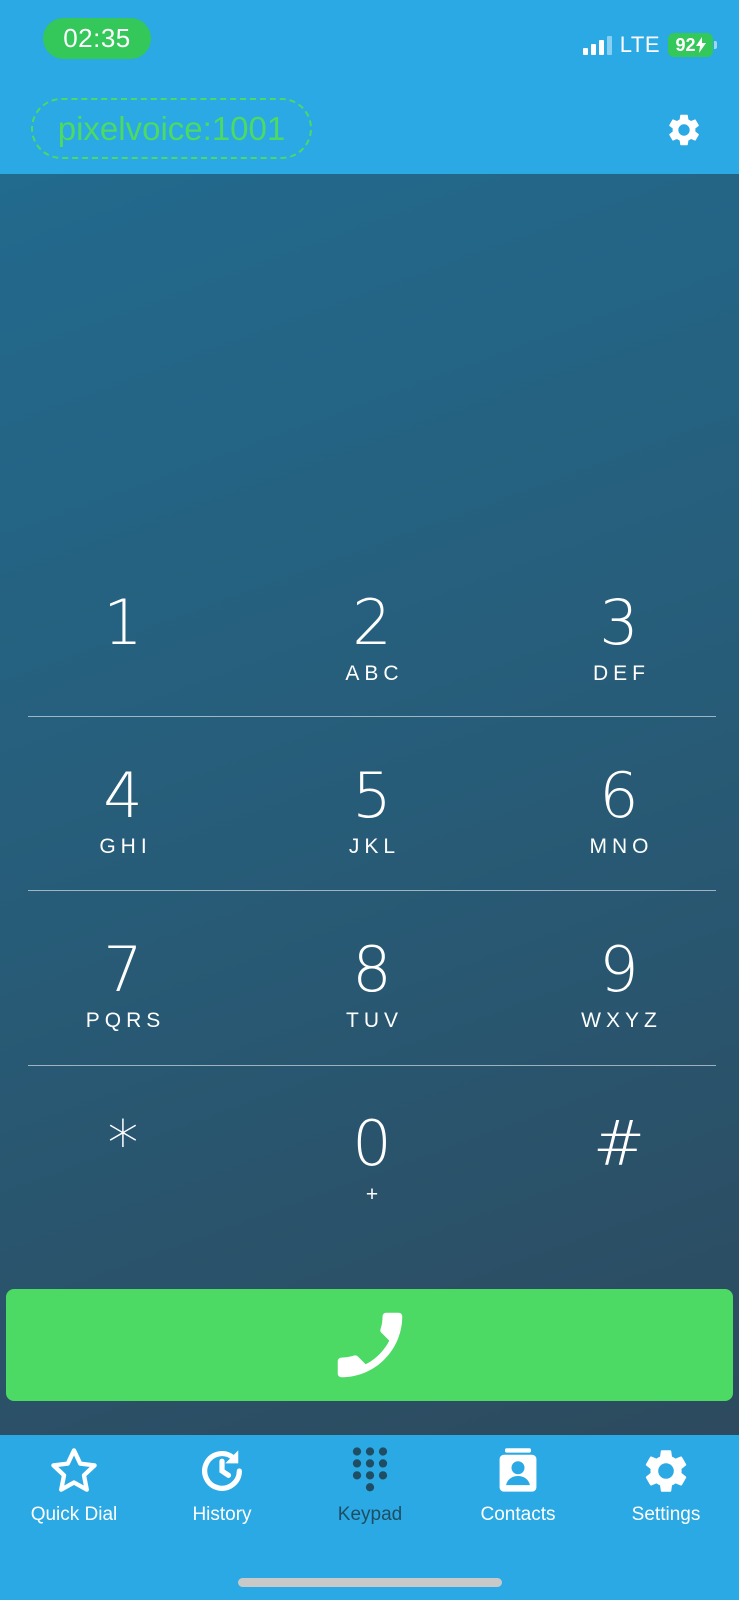  Describe the element at coordinates (621, 1020) in the screenshot. I see `key-letters: WXYZ` at that location.